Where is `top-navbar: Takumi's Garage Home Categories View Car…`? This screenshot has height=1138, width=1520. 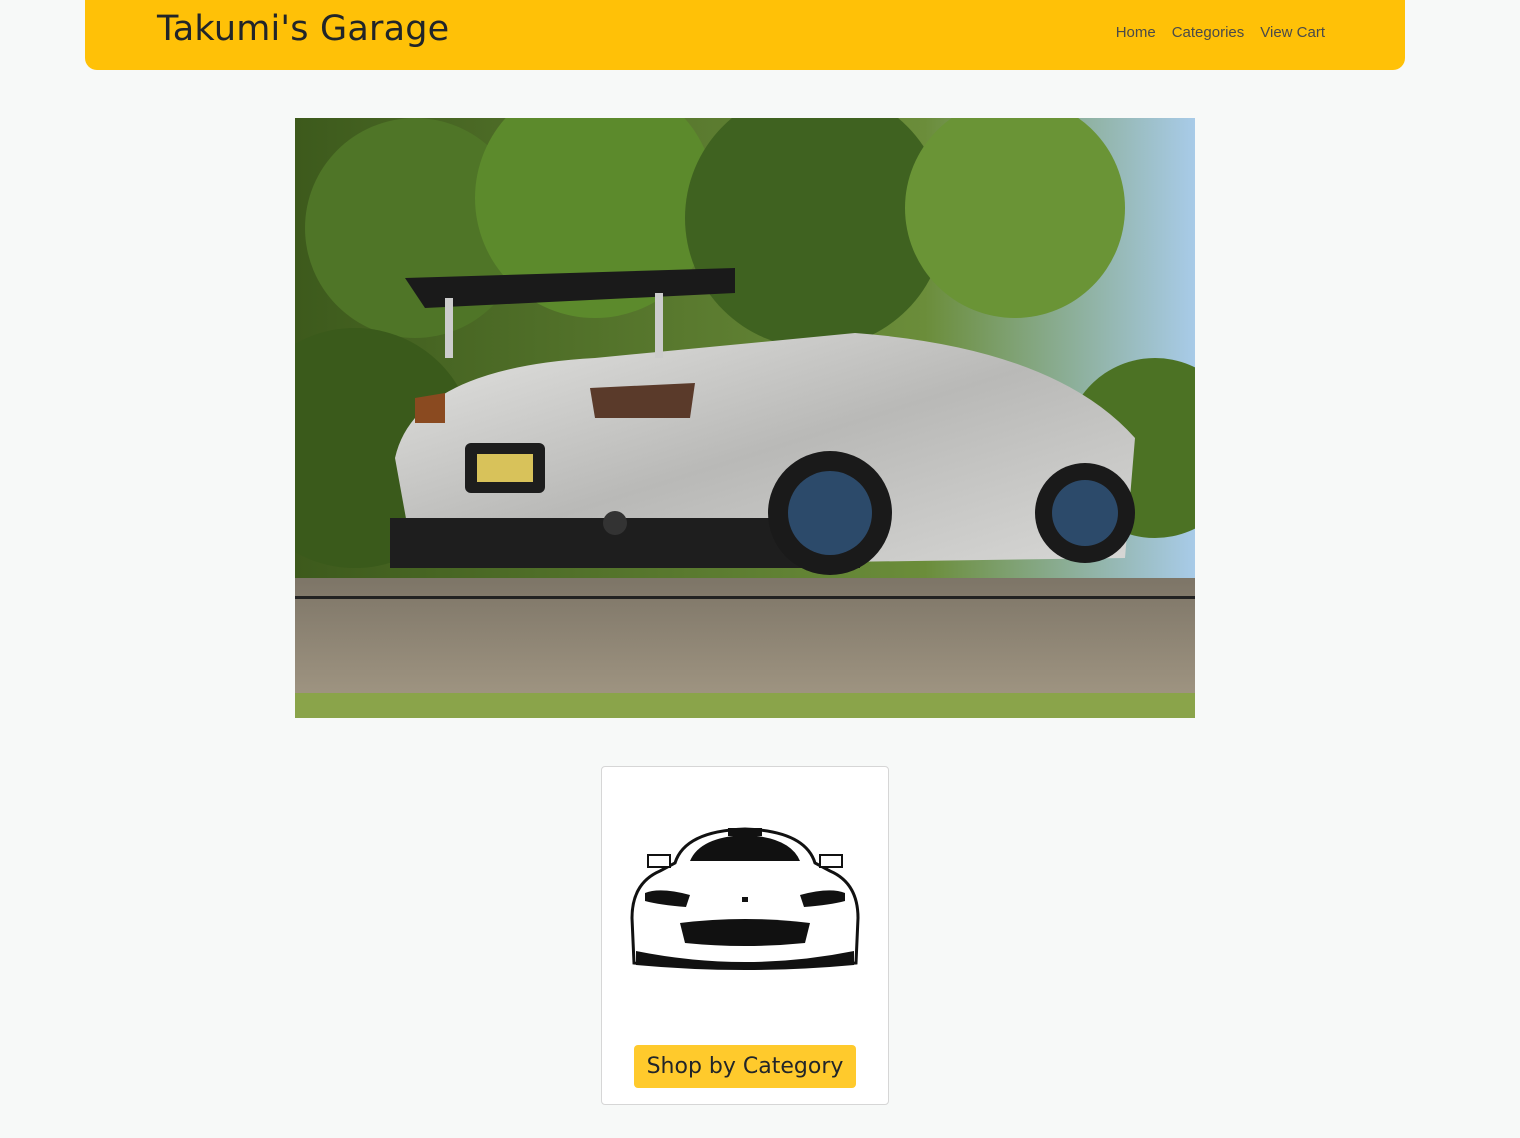 top-navbar: Takumi's Garage Home Categories View Car… is located at coordinates (745, 35).